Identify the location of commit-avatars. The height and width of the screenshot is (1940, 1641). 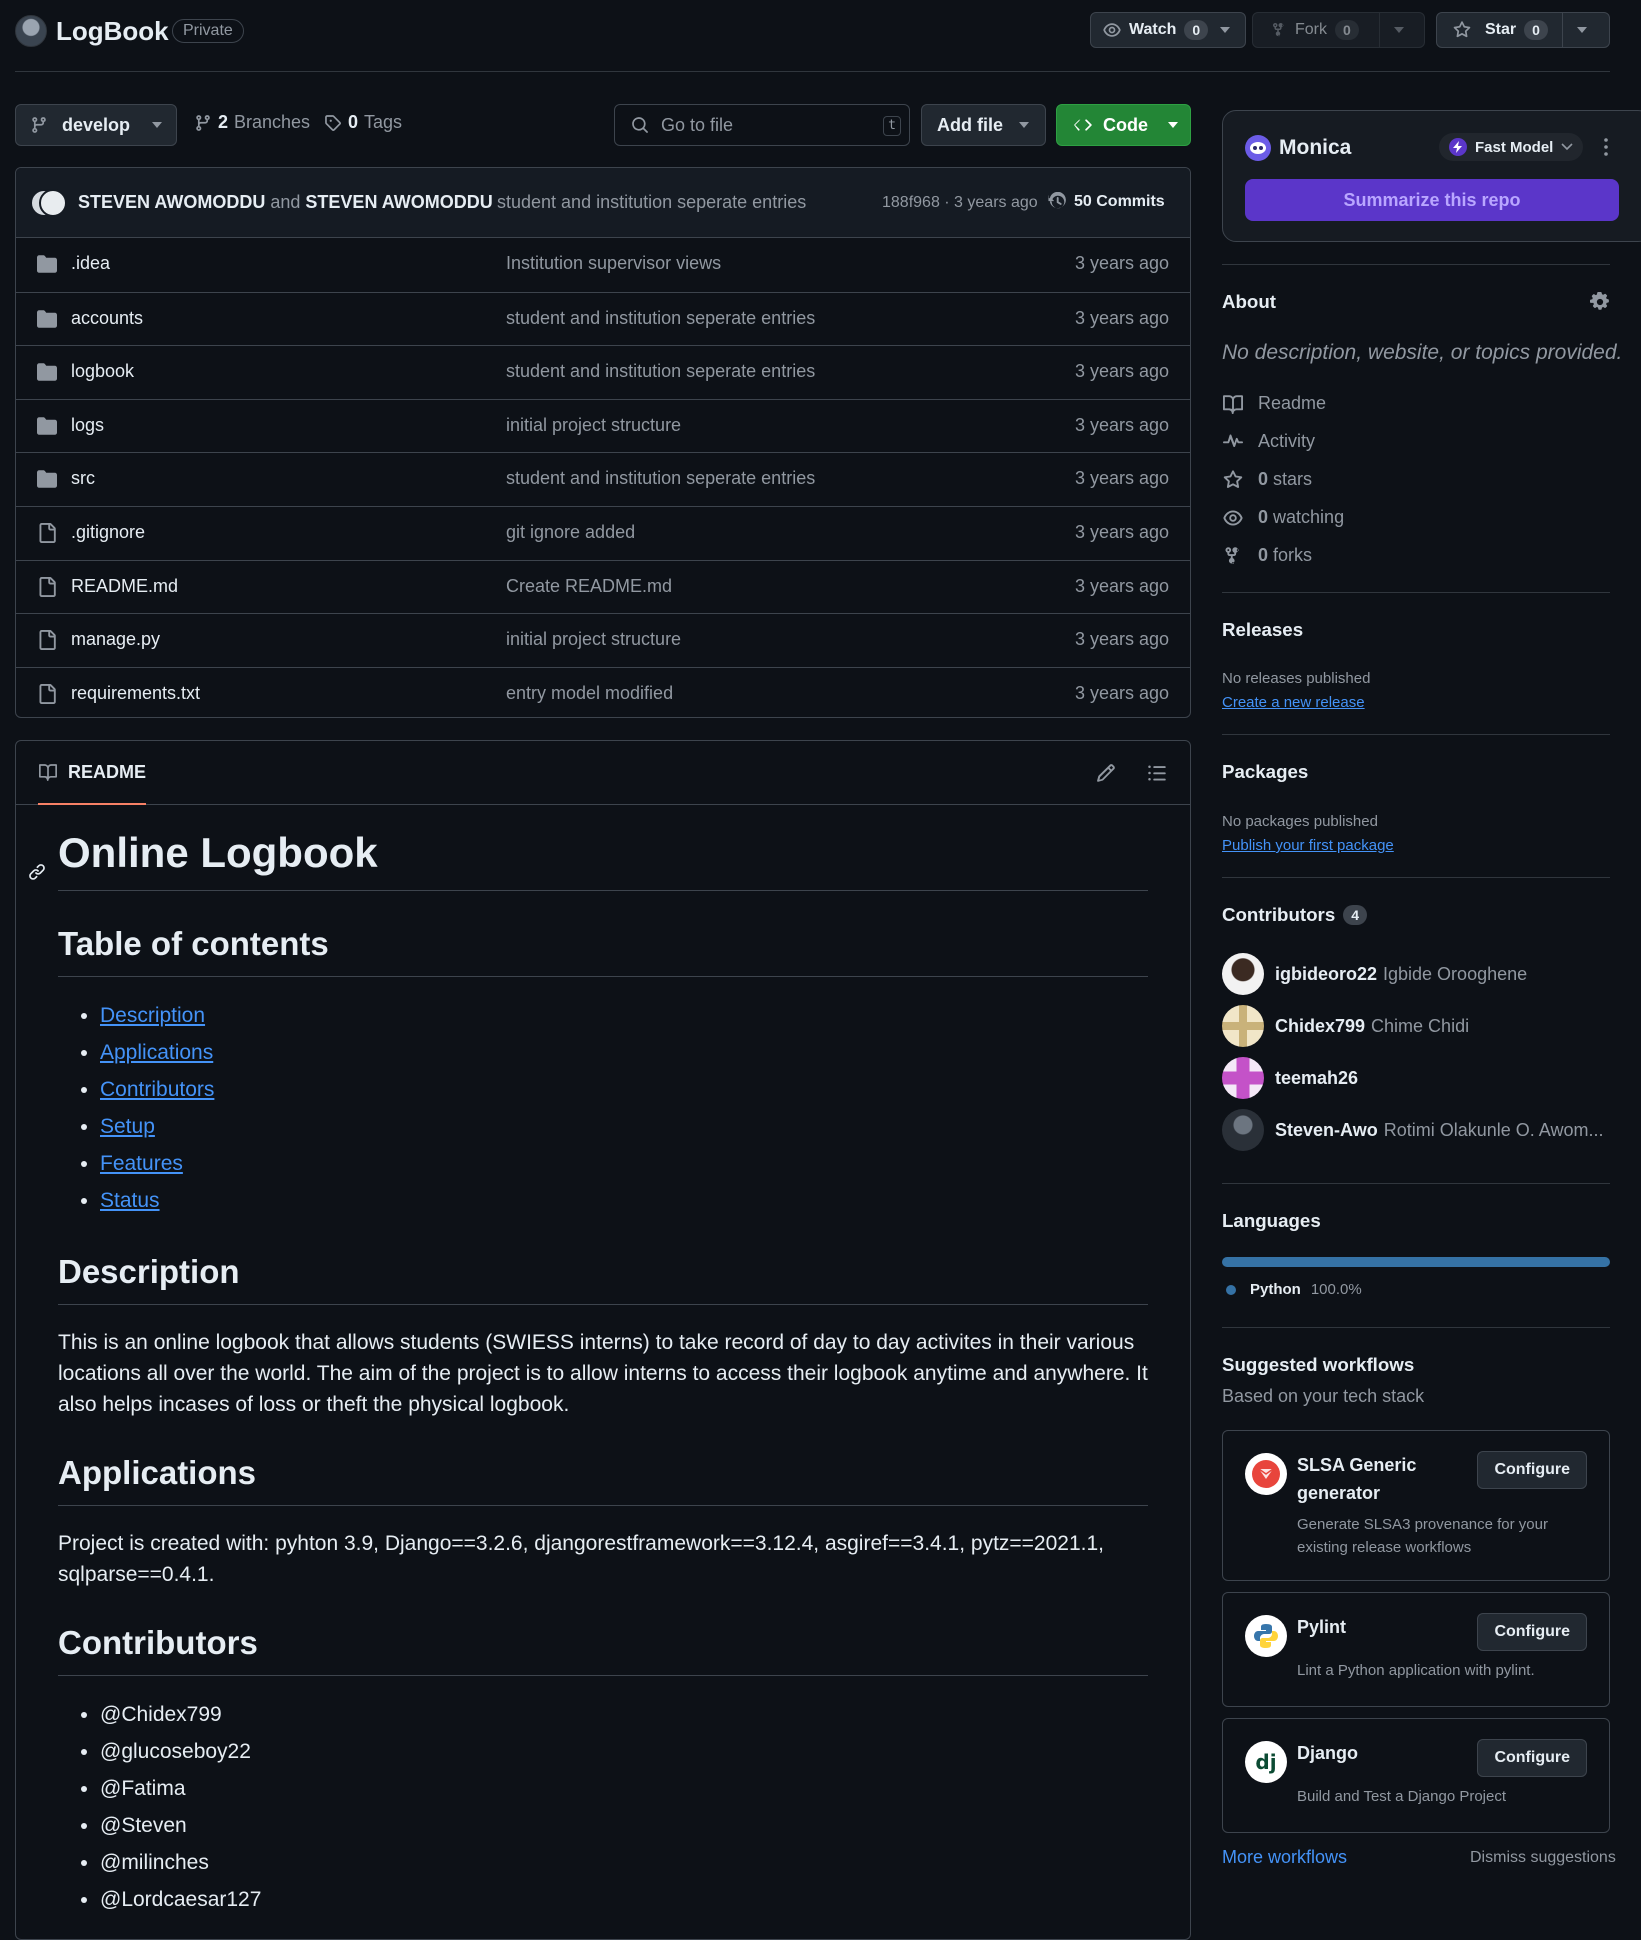
(48, 203).